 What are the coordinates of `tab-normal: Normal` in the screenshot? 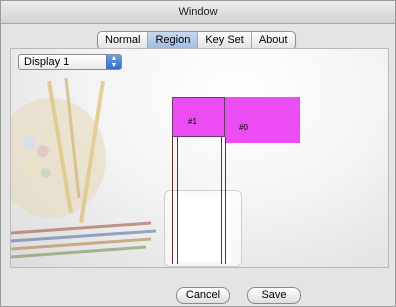 It's located at (123, 40).